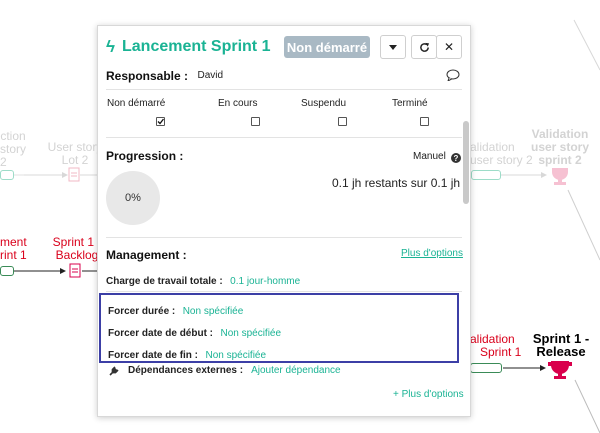 This screenshot has height=433, width=600. What do you see at coordinates (110, 46) in the screenshot?
I see `bolt-icon: ϟ` at bounding box center [110, 46].